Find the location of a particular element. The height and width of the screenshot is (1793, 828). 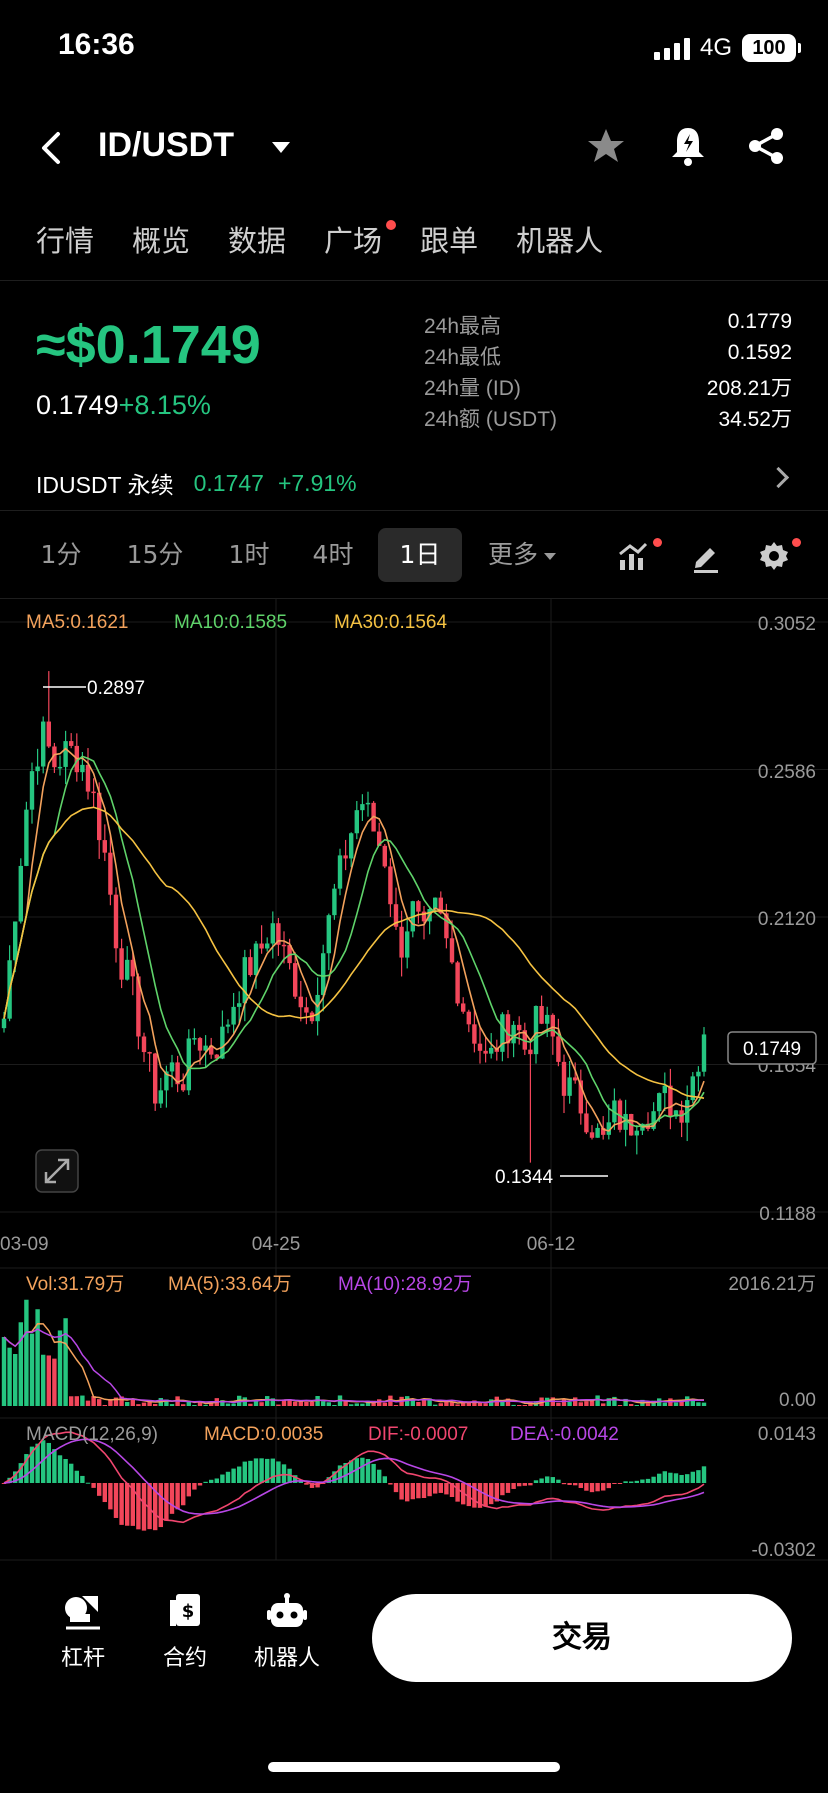

tab-overview: 概览 is located at coordinates (161, 239).